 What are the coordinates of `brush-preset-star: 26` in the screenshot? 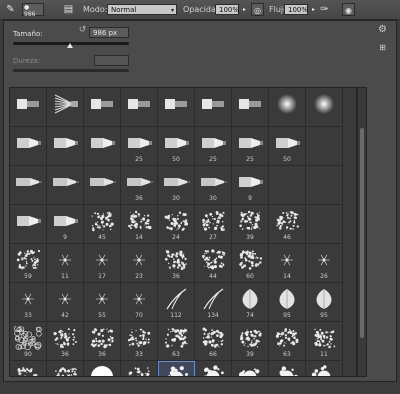 It's located at (324, 263).